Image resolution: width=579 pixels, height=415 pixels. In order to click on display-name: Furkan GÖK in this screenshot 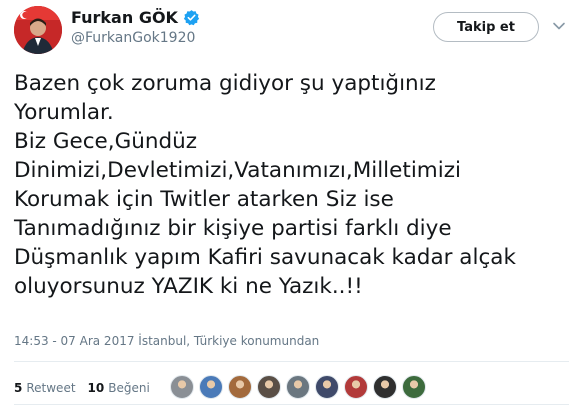, I will do `click(124, 17)`.